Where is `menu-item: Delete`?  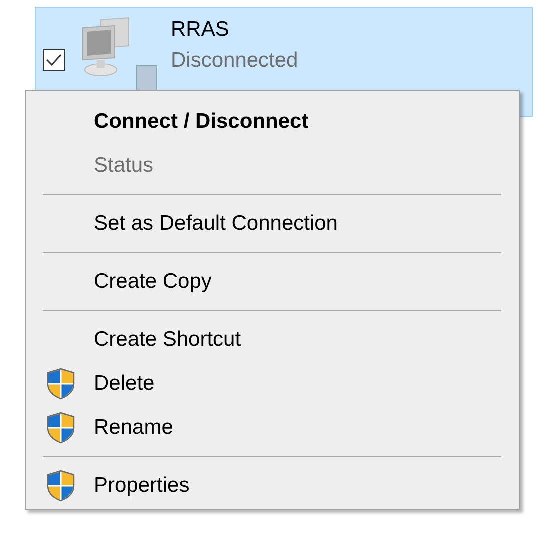
menu-item: Delete is located at coordinates (272, 384).